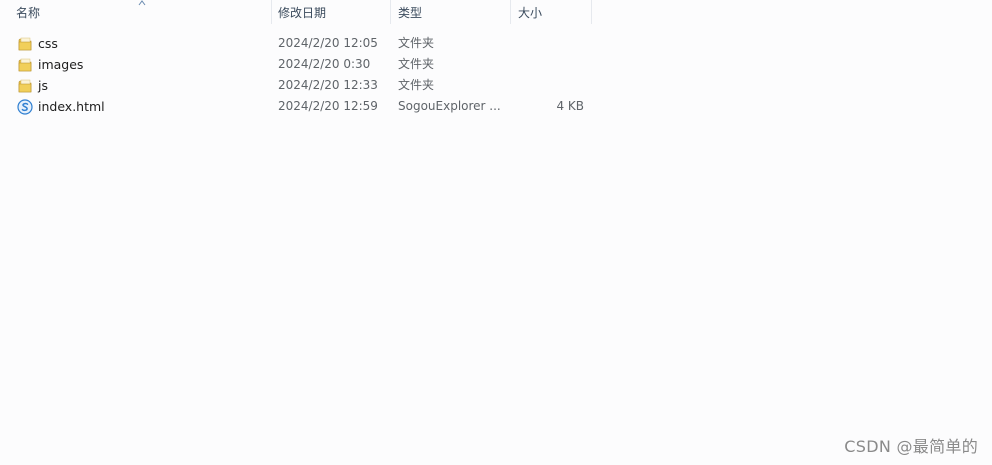 This screenshot has height=465, width=992. I want to click on file-row: js 2024/2/20 12:33 文件夹, so click(300, 85).